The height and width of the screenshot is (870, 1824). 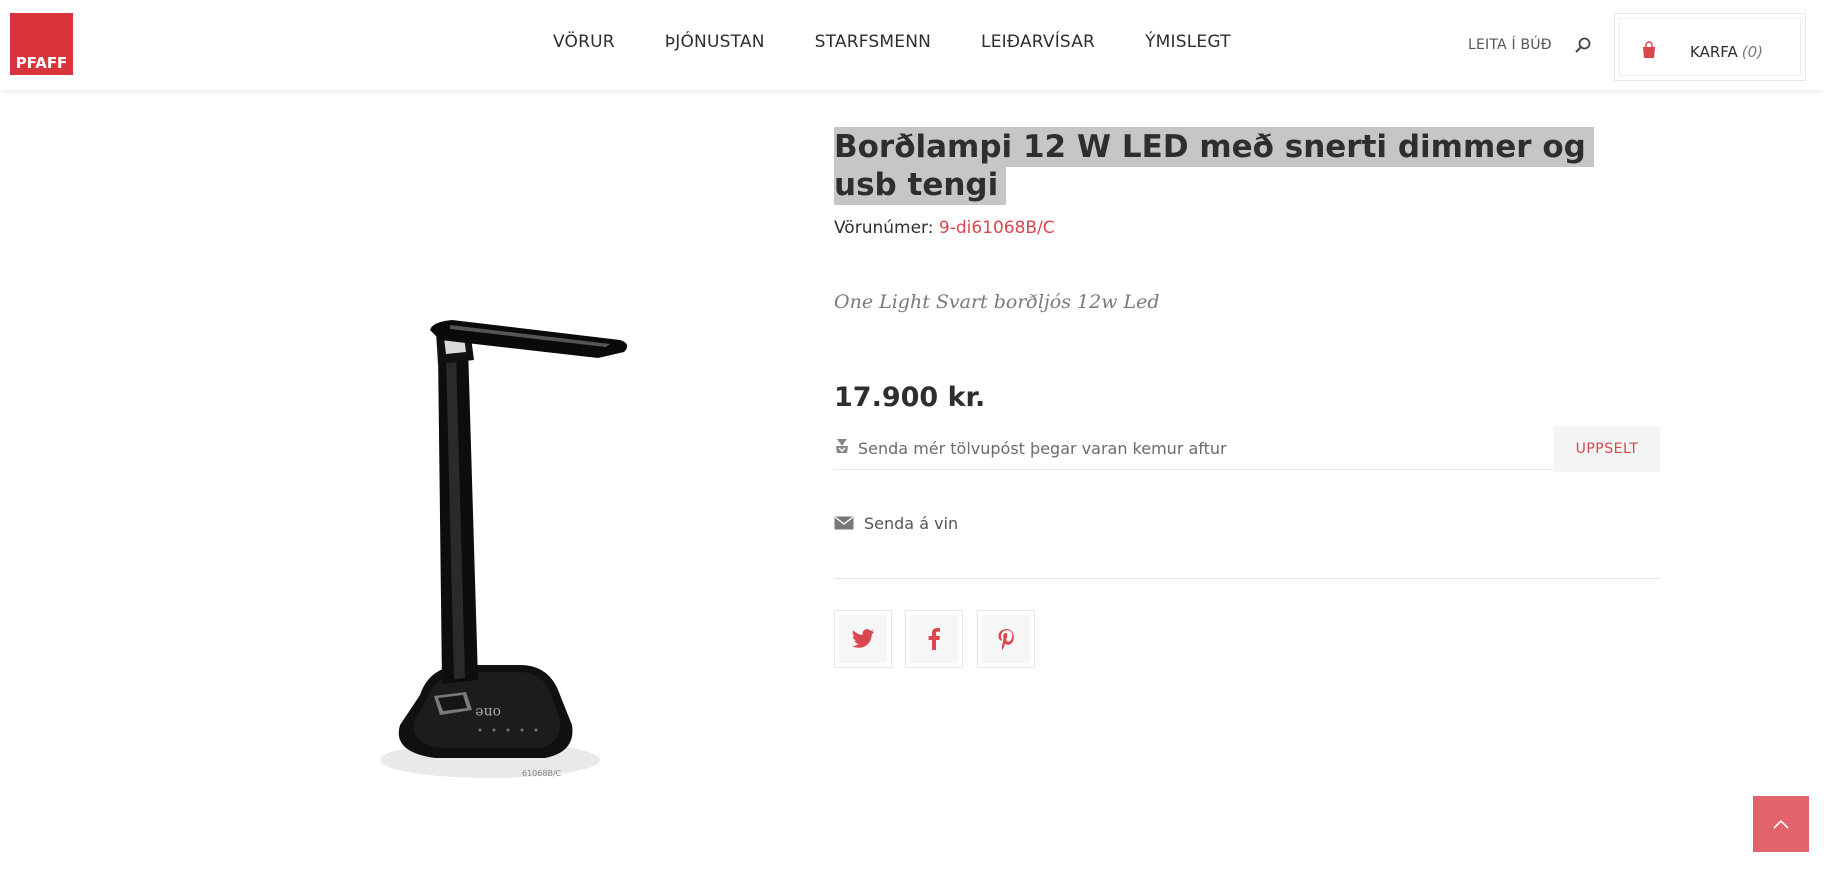 What do you see at coordinates (997, 302) in the screenshot?
I see `product-description: One Light Svart borðljós 12w Led` at bounding box center [997, 302].